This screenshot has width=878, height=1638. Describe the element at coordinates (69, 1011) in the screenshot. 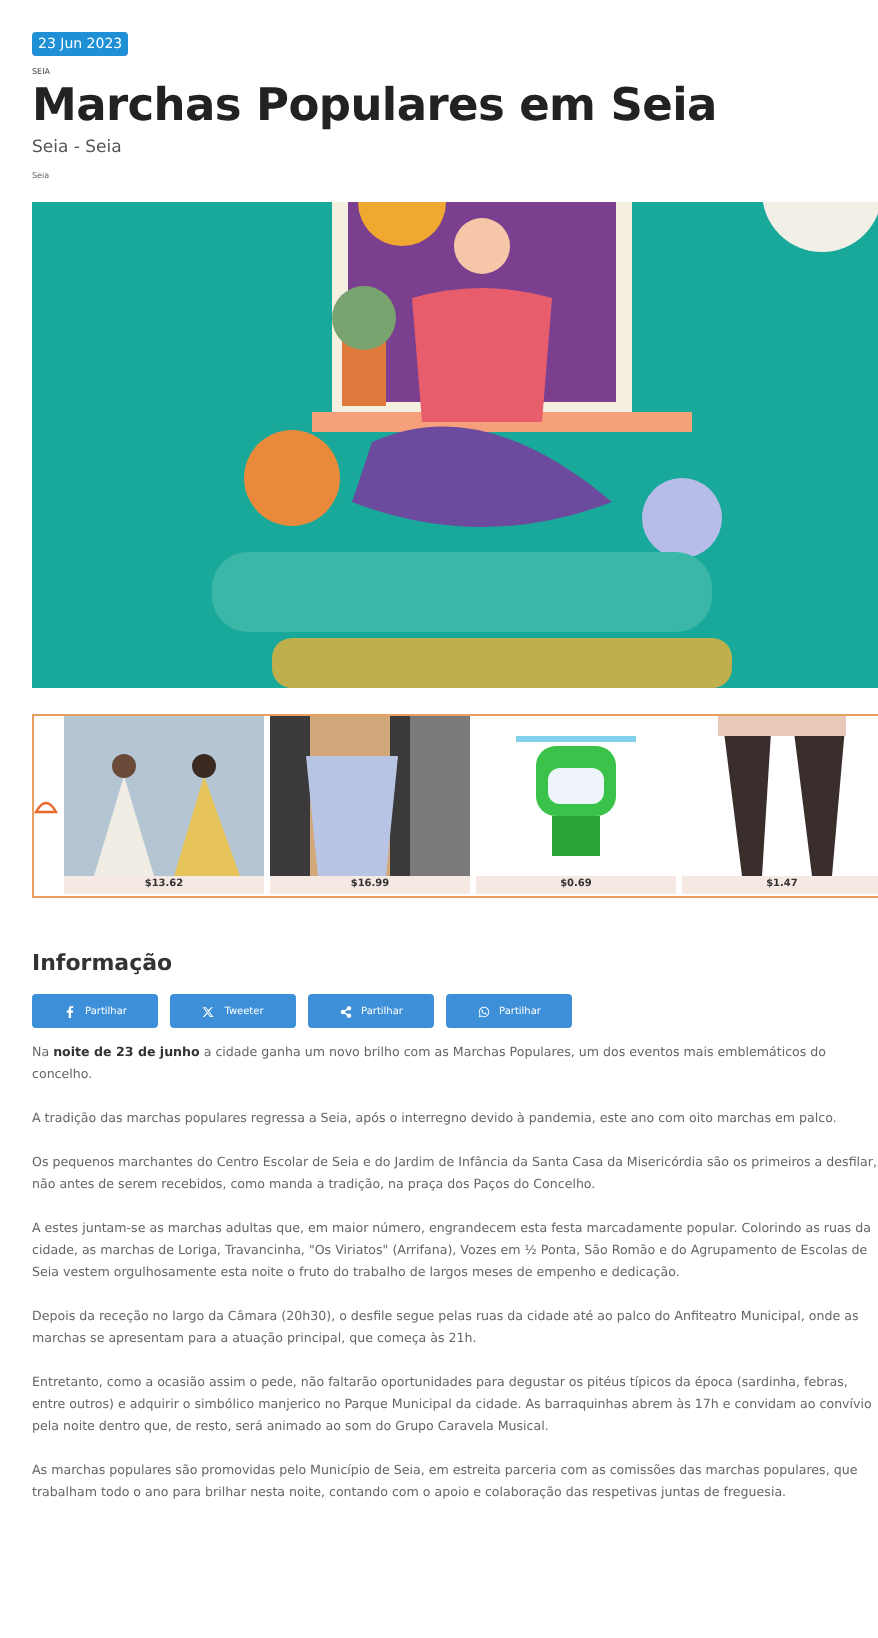

I see `facebook-icon` at that location.